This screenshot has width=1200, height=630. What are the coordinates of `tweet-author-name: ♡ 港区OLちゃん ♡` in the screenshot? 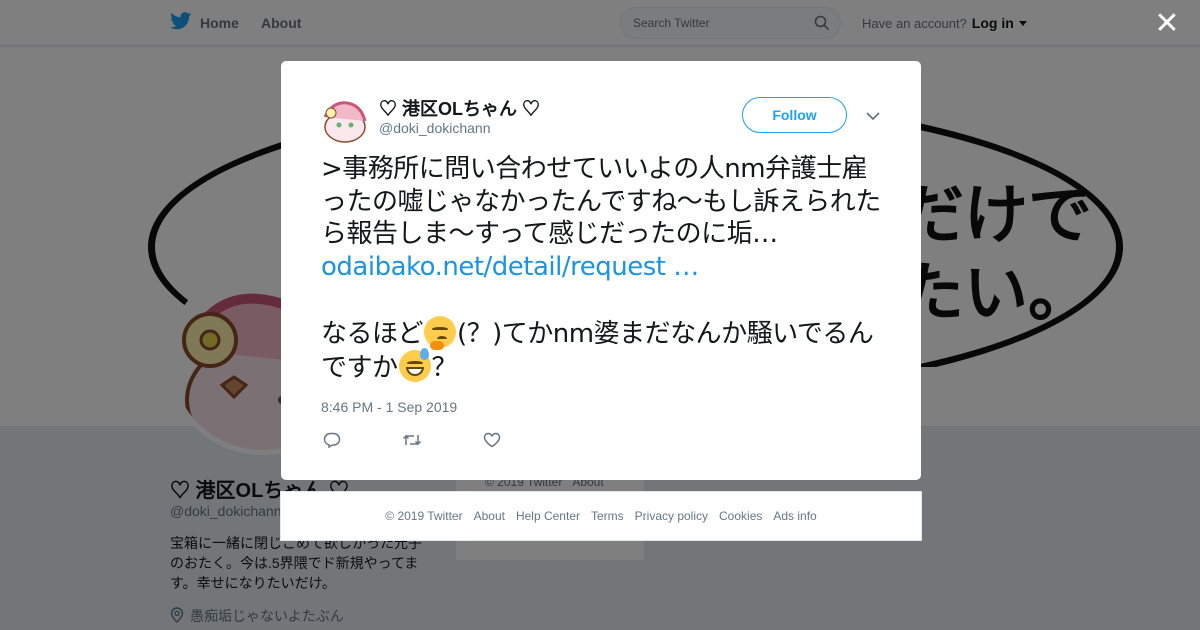 It's located at (459, 108).